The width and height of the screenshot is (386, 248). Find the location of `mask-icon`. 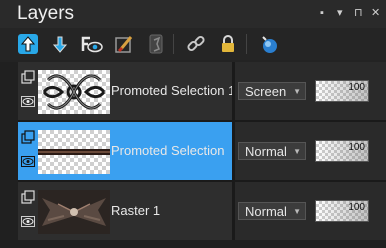

mask-icon is located at coordinates (156, 44).